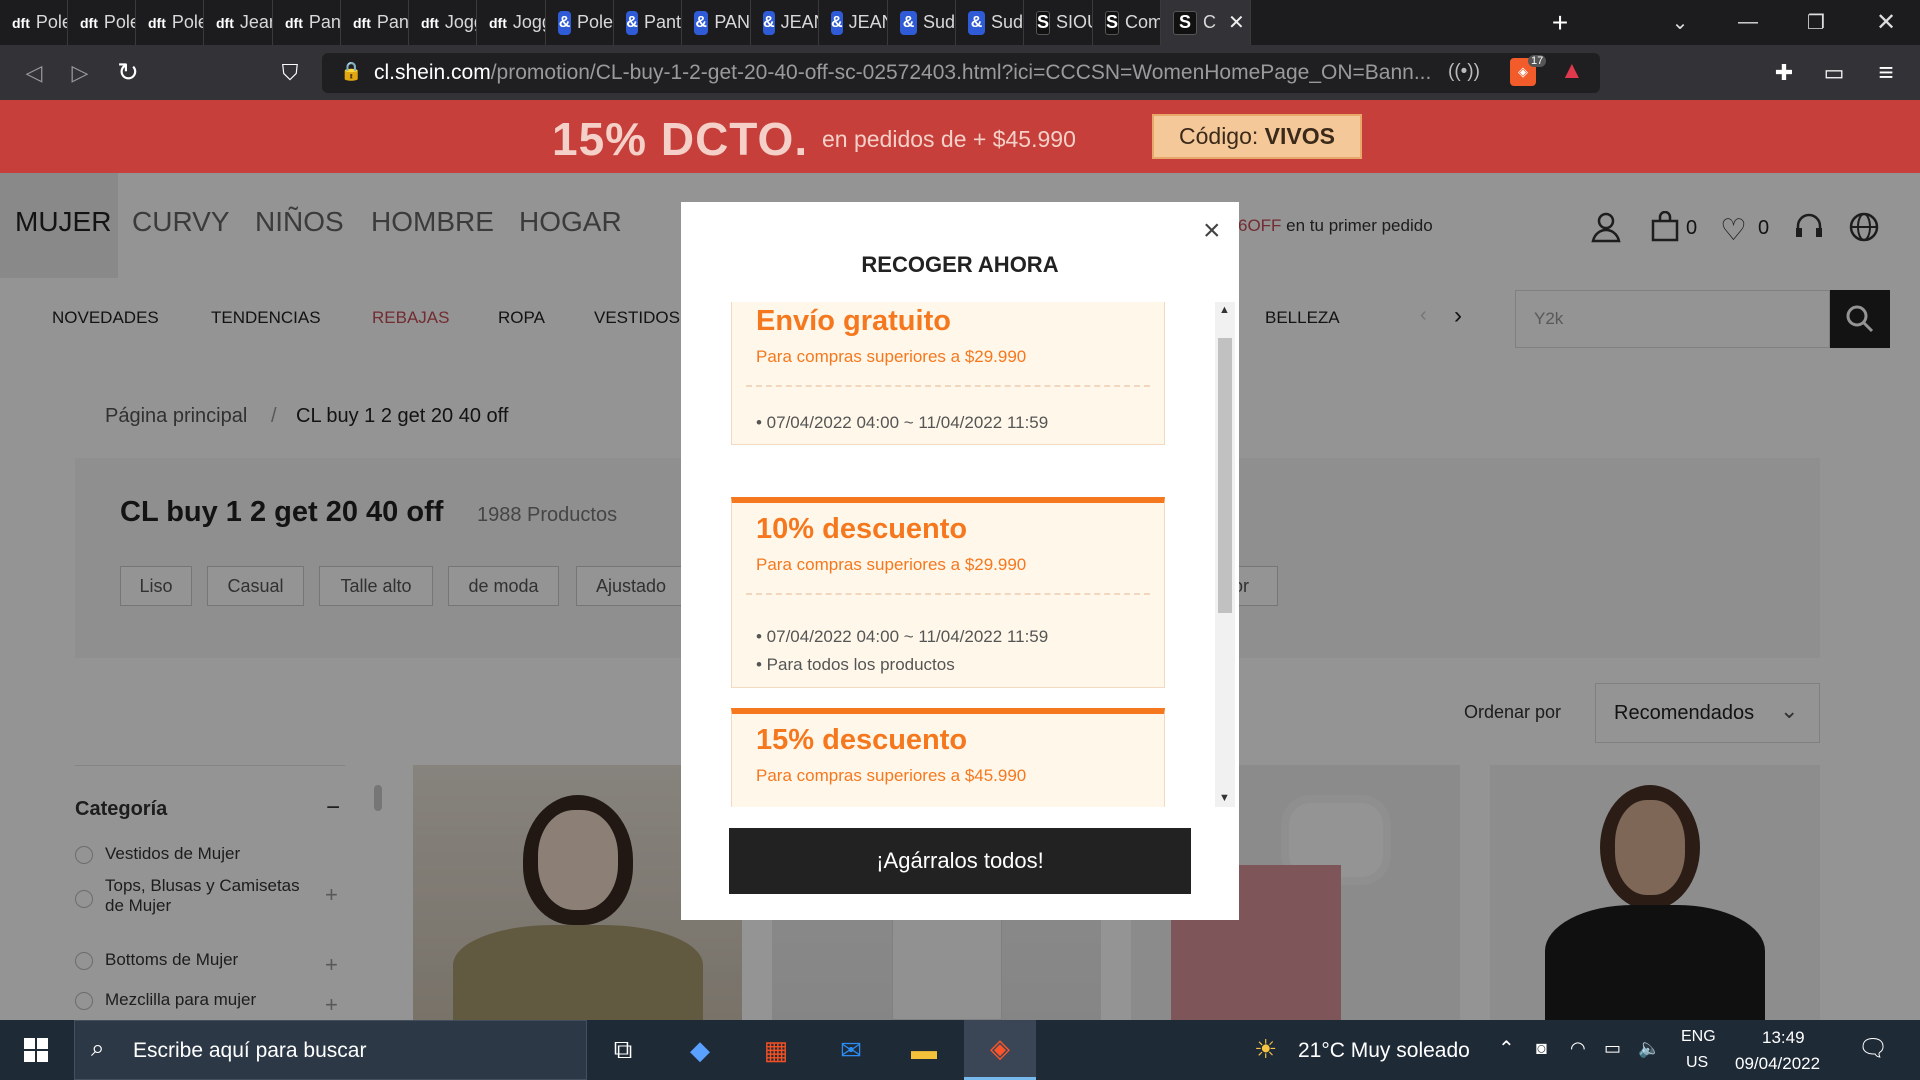 The height and width of the screenshot is (1080, 1920). Describe the element at coordinates (250, 1050) in the screenshot. I see `taskbar-search-placeholder: Escribe aquí para buscar` at that location.